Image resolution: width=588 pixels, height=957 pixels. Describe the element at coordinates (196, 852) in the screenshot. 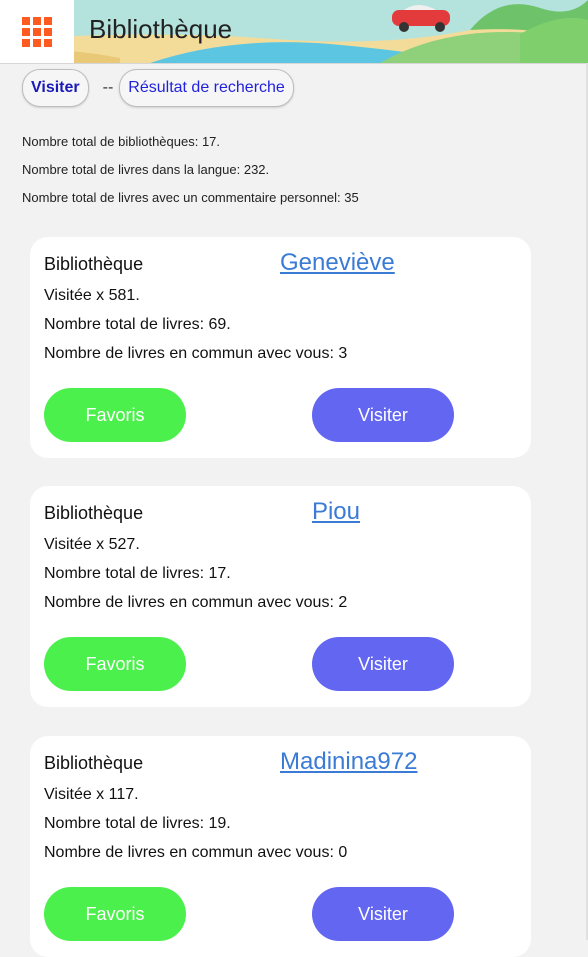

I see `common-books: Nombre de livres en commun avec vous: 0` at that location.